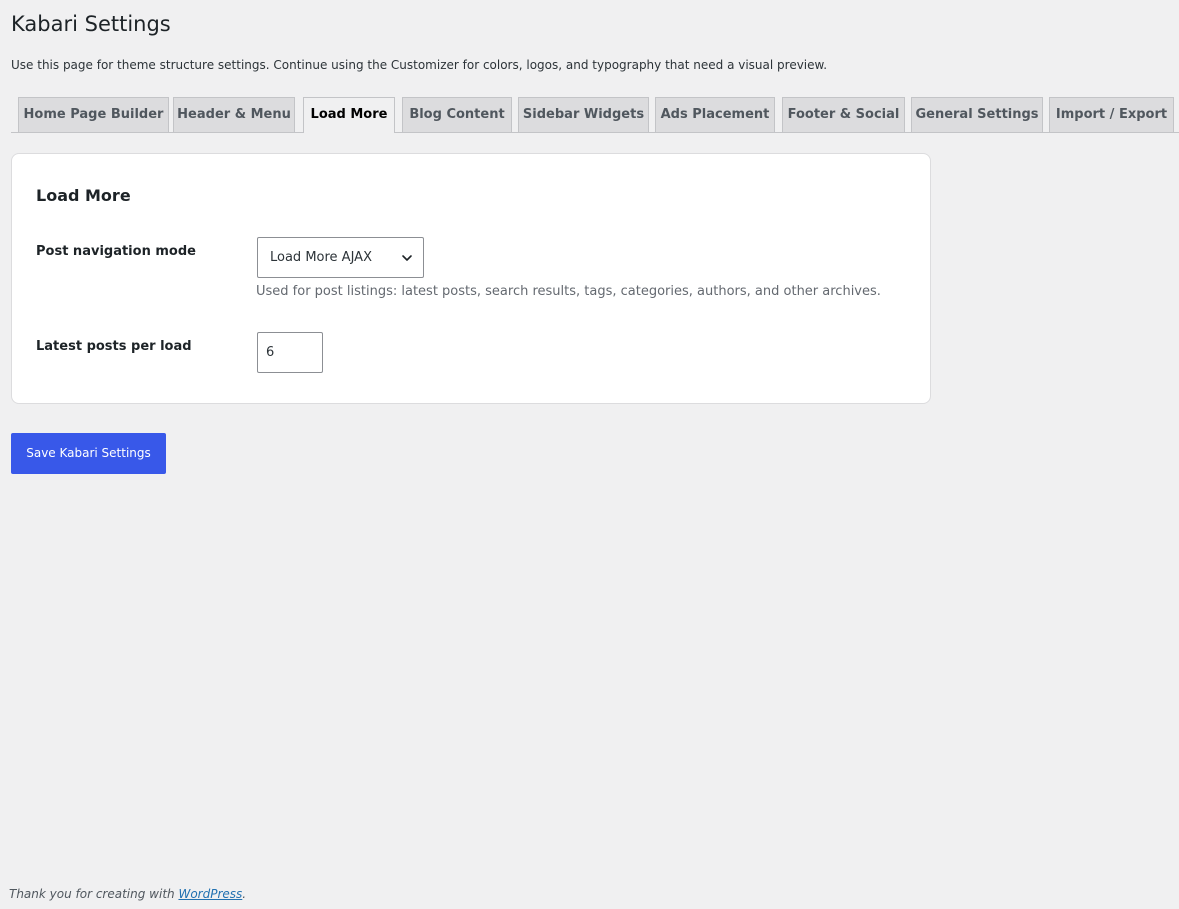 The width and height of the screenshot is (1179, 909). I want to click on tab-footer-social: Footer & Social, so click(843, 114).